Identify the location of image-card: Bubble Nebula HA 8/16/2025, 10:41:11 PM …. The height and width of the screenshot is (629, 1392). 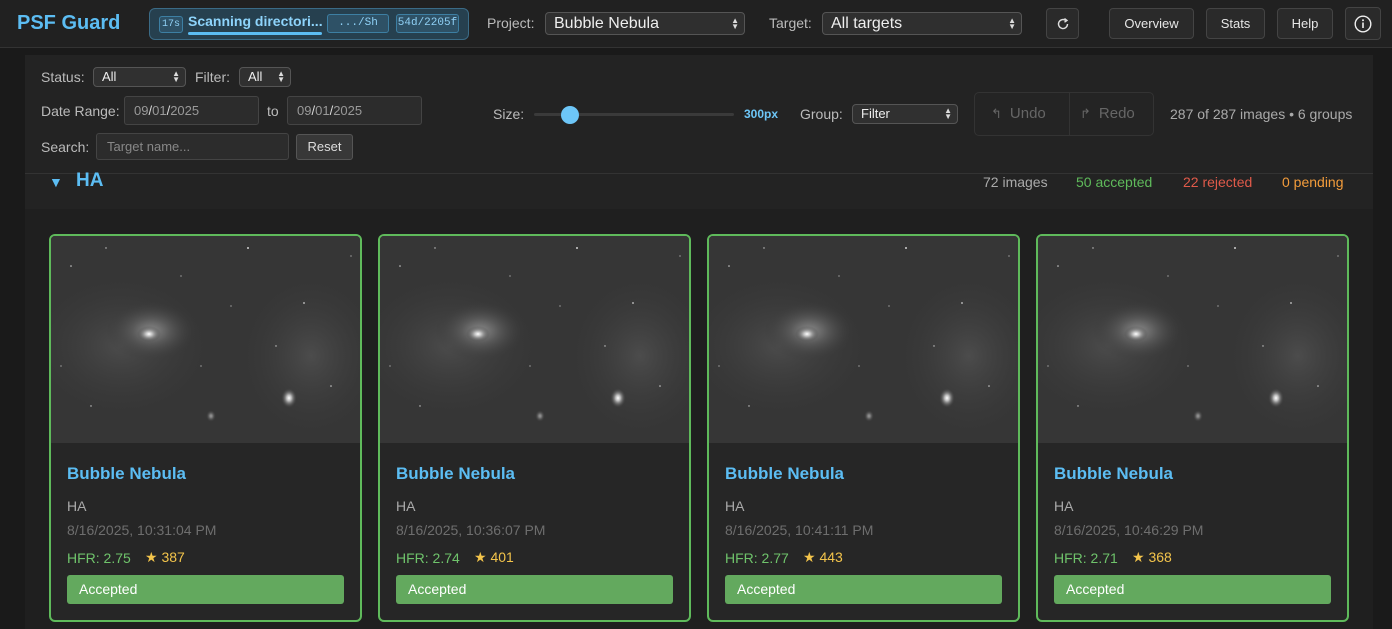
(863, 428).